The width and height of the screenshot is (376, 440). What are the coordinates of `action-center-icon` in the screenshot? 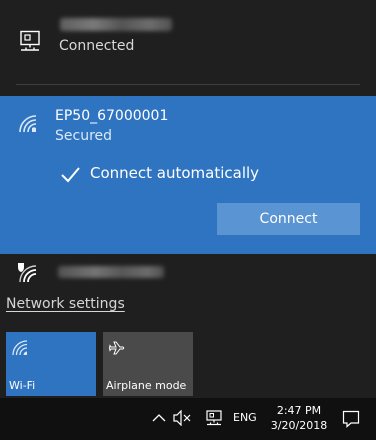 It's located at (351, 419).